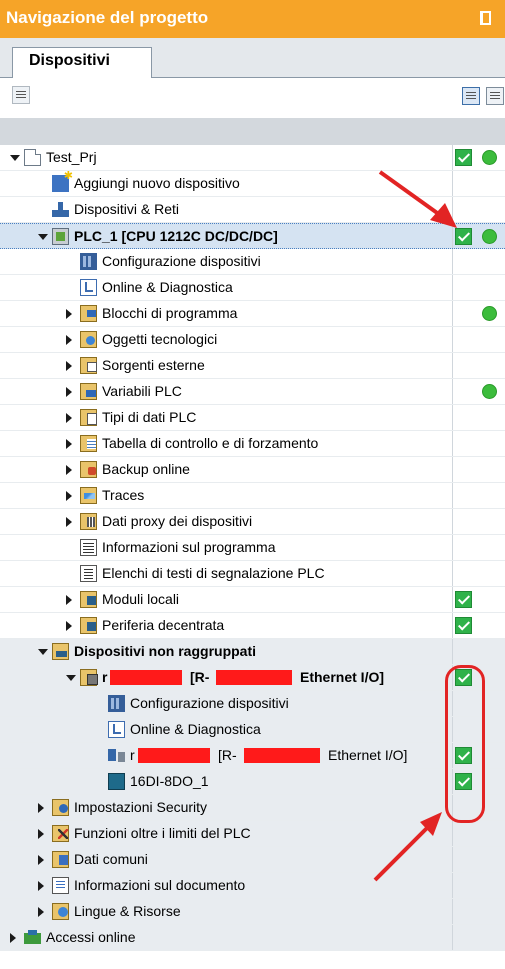 This screenshot has height=969, width=505. I want to click on annotation-highlight-oval, so click(465, 744).